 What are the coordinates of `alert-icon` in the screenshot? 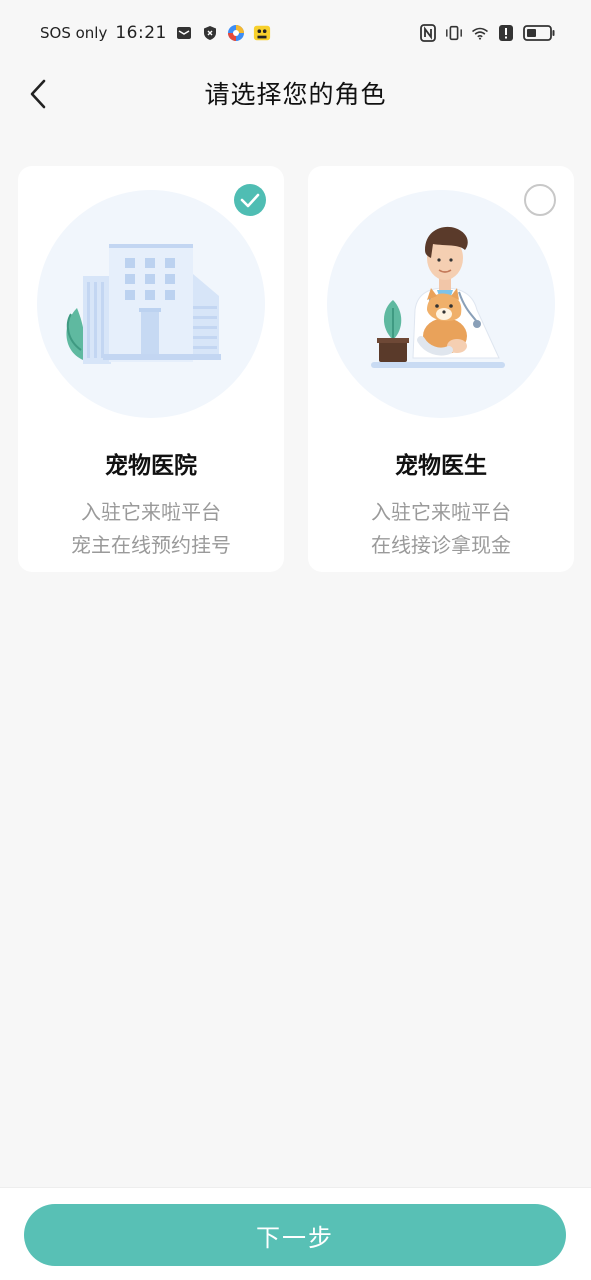 It's located at (506, 33).